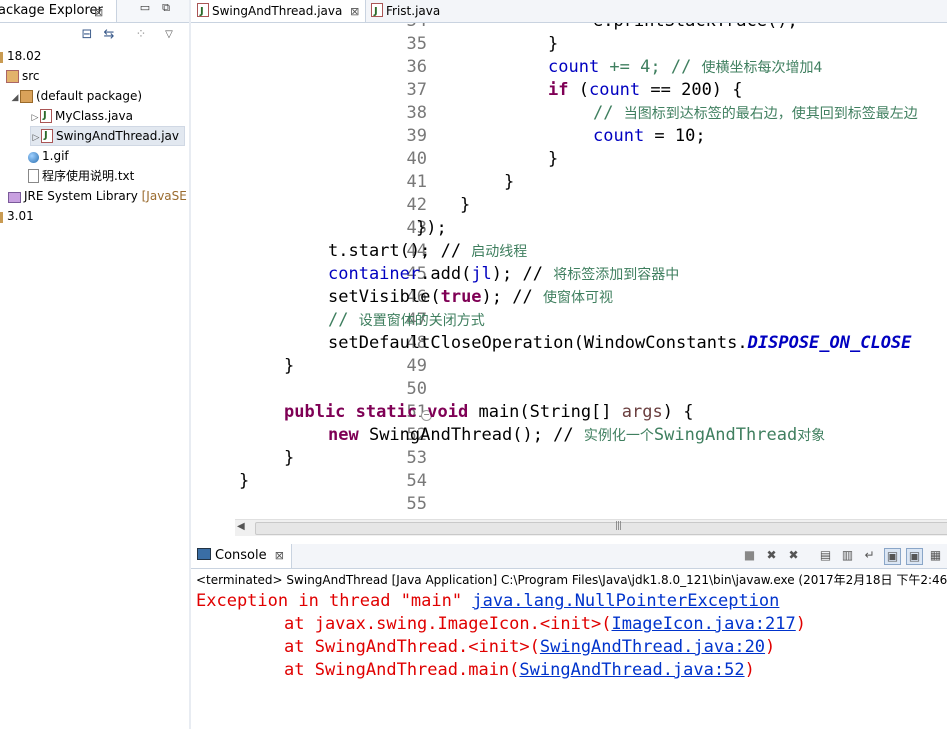  What do you see at coordinates (685, 67) in the screenshot?
I see `code-line: count += 4; // 使横坐标每次增加4` at bounding box center [685, 67].